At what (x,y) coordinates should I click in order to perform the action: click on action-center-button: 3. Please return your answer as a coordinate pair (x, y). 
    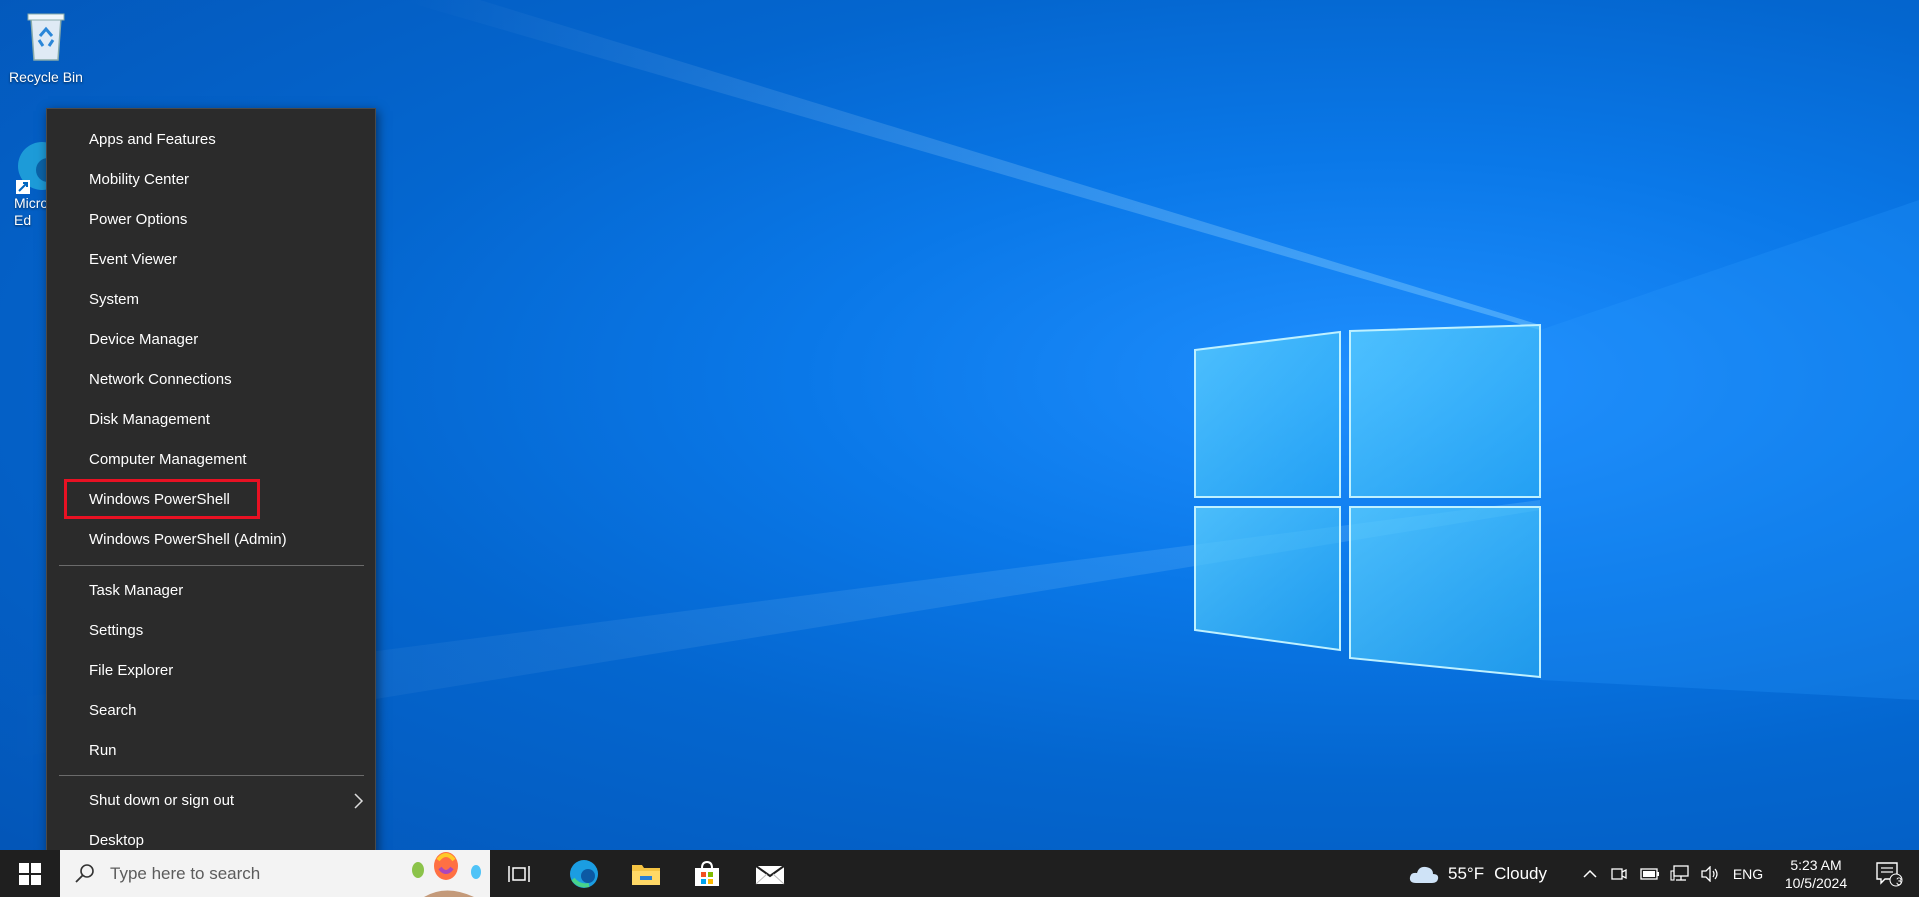
    Looking at the image, I should click on (1889, 873).